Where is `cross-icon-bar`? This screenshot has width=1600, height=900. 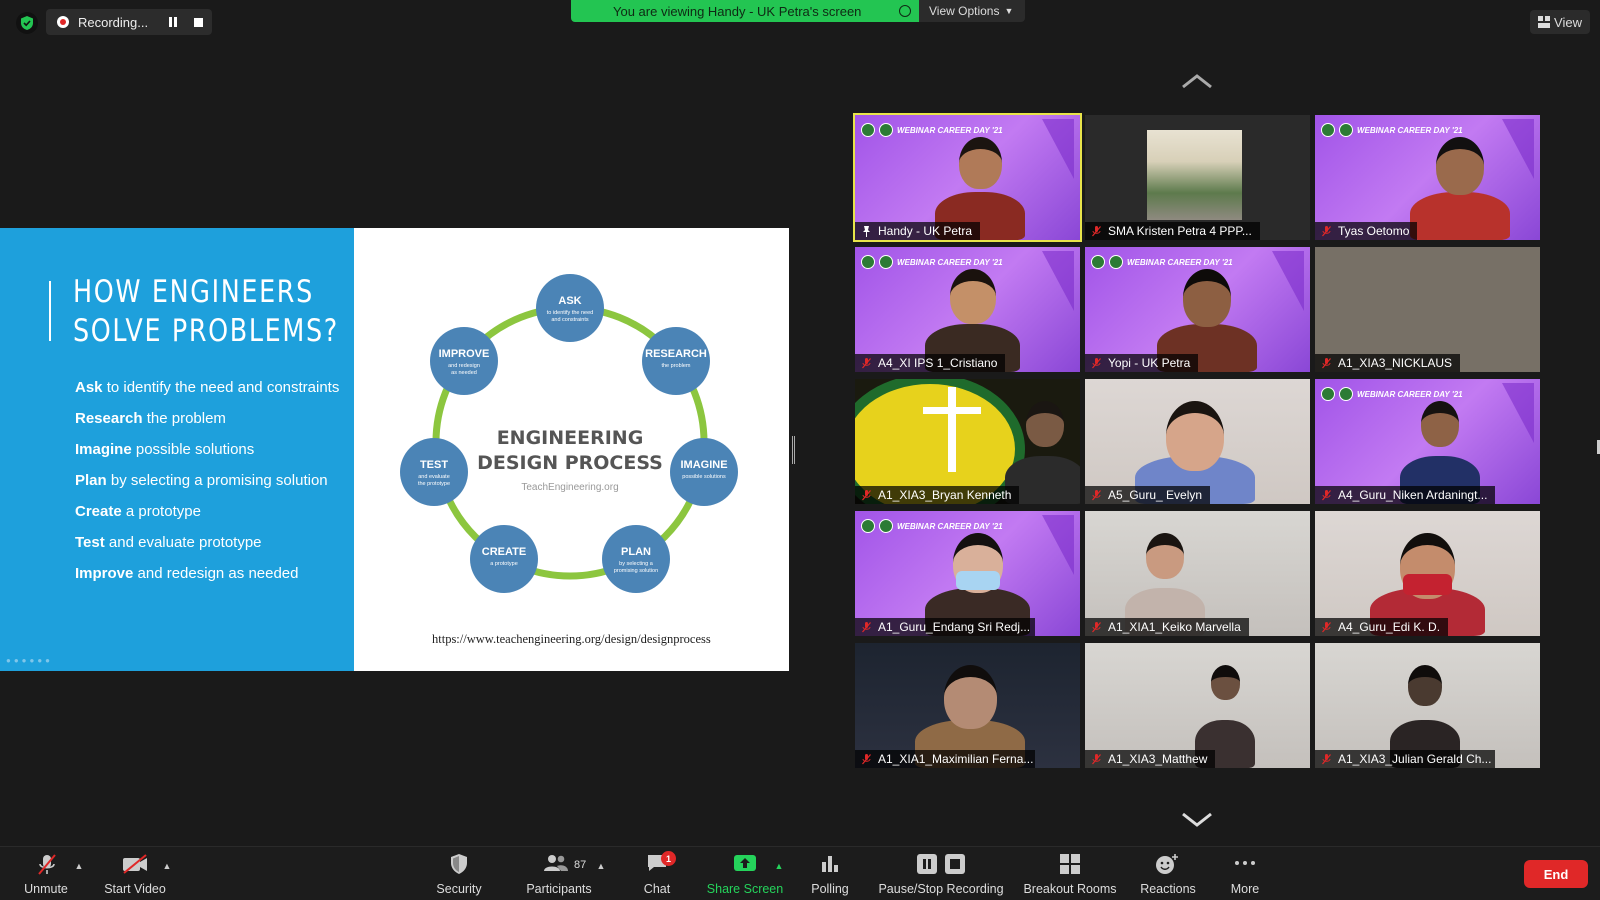
cross-icon-bar is located at coordinates (952, 410).